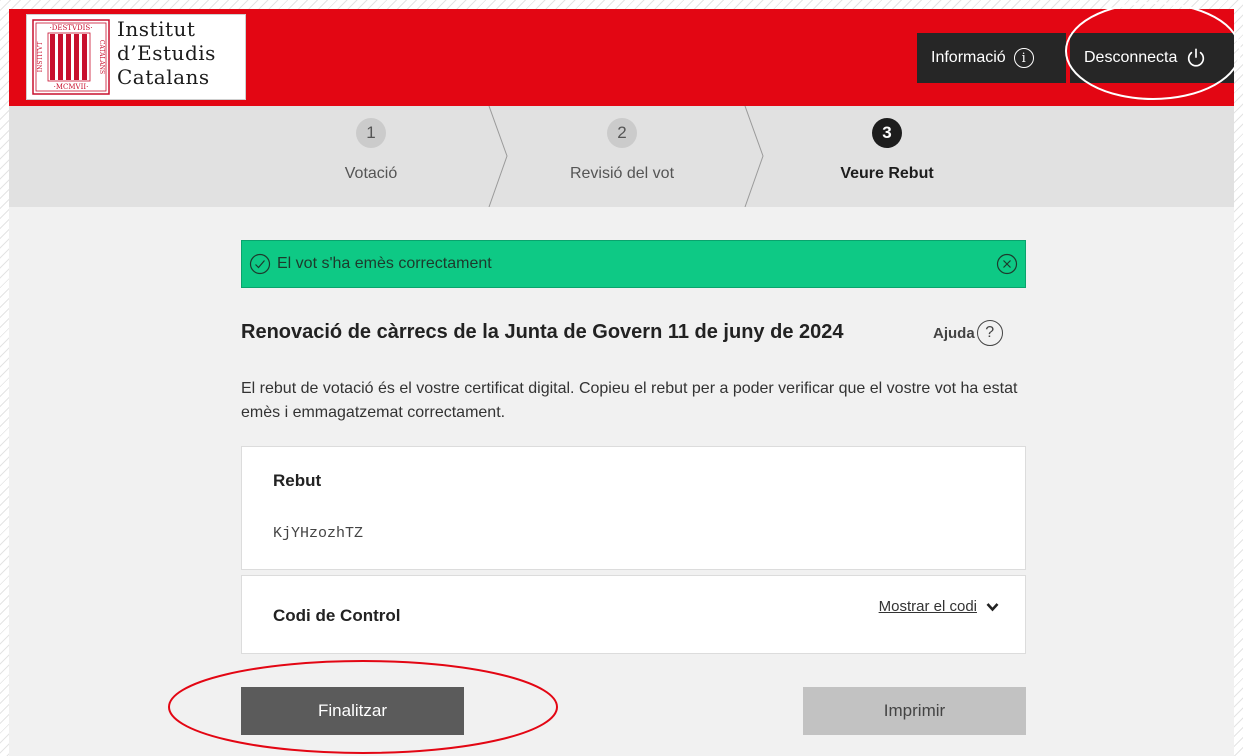 The width and height of the screenshot is (1243, 756). What do you see at coordinates (71, 87) in the screenshot?
I see `svg-text: ·MCMVII·` at bounding box center [71, 87].